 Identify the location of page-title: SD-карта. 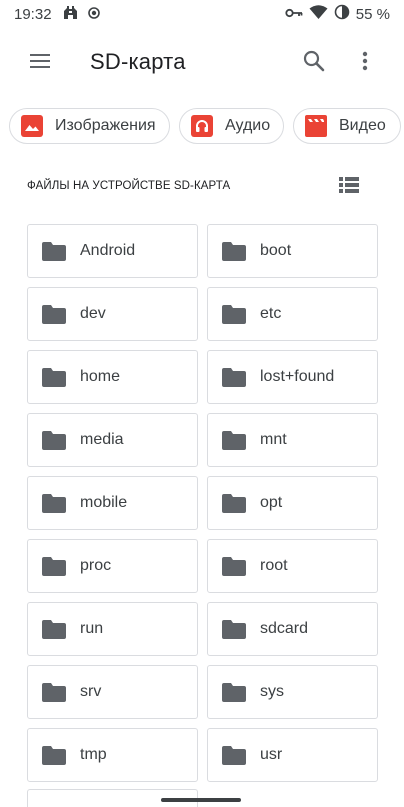
(138, 61).